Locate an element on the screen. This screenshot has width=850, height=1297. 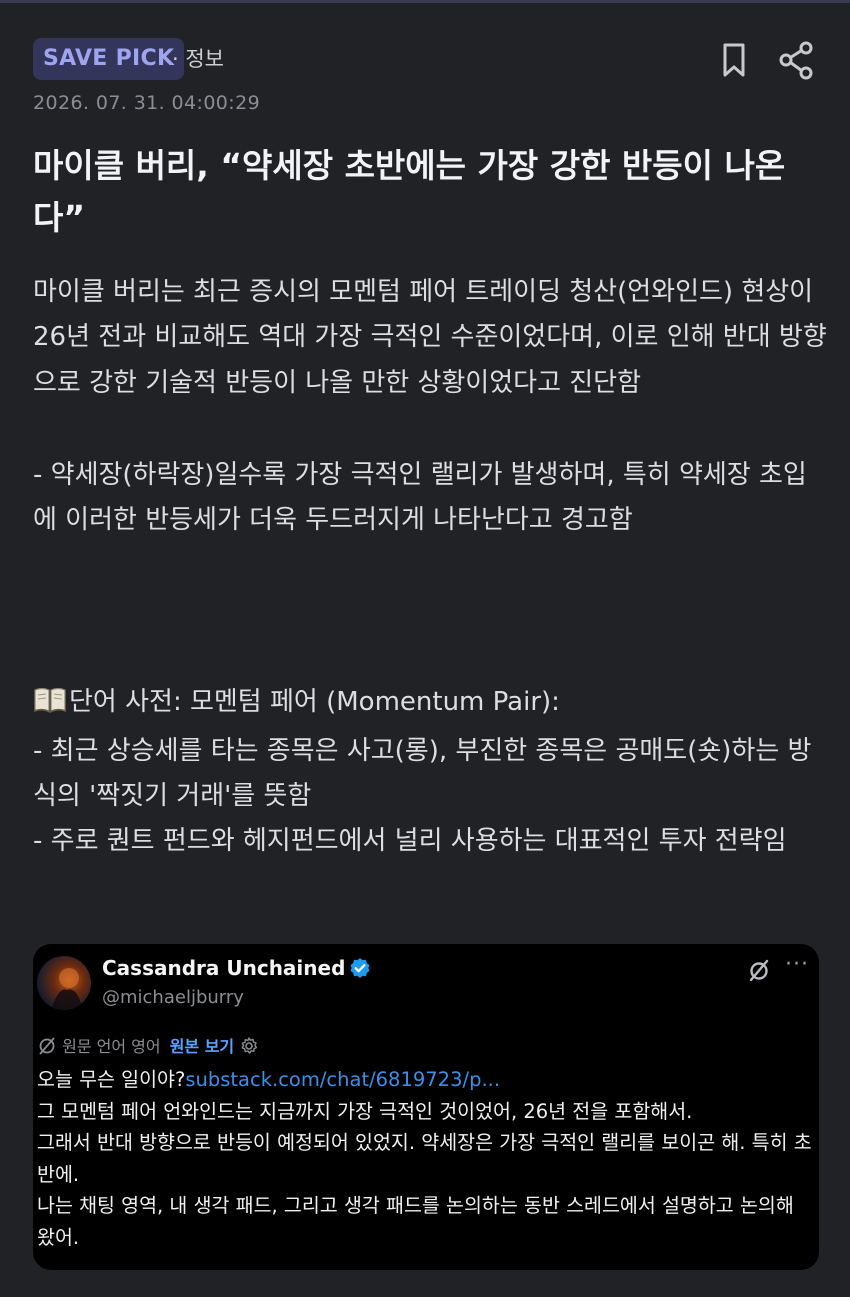
translate-icon is located at coordinates (47, 1046).